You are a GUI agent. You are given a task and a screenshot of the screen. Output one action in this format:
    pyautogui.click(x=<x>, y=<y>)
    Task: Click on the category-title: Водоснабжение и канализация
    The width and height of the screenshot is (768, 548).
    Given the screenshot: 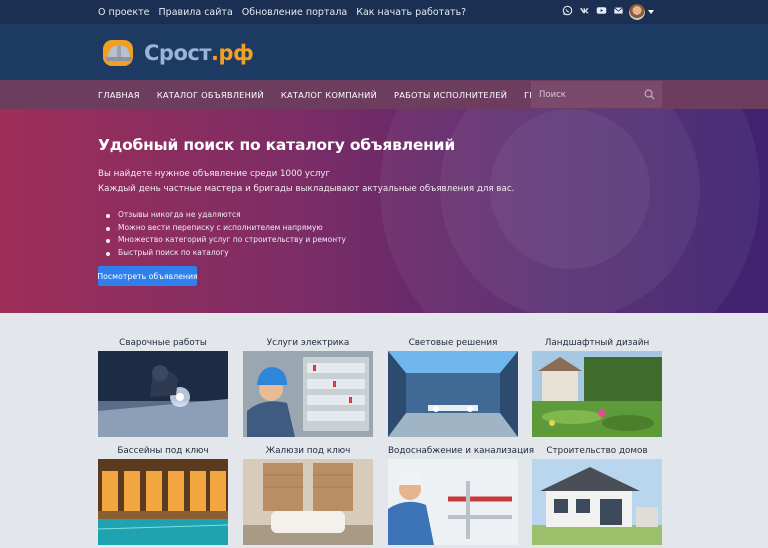 What is the action you would take?
    pyautogui.click(x=461, y=451)
    